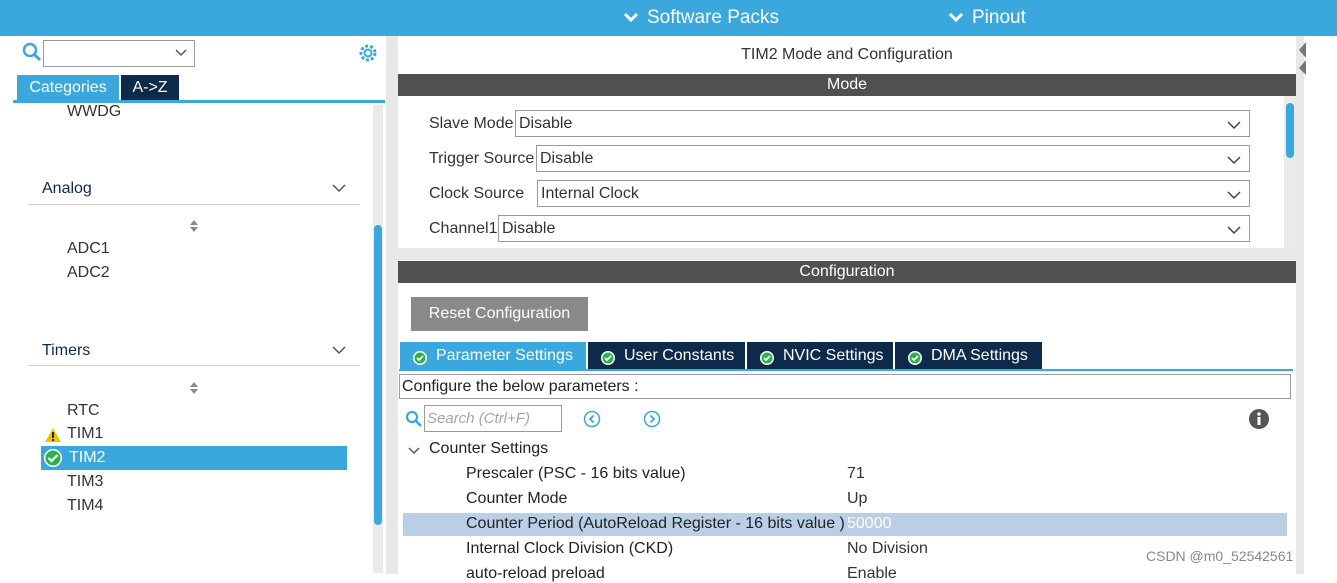 This screenshot has height=583, width=1337. Describe the element at coordinates (517, 498) in the screenshot. I see `param-label-counter-mode: Counter Mode` at that location.